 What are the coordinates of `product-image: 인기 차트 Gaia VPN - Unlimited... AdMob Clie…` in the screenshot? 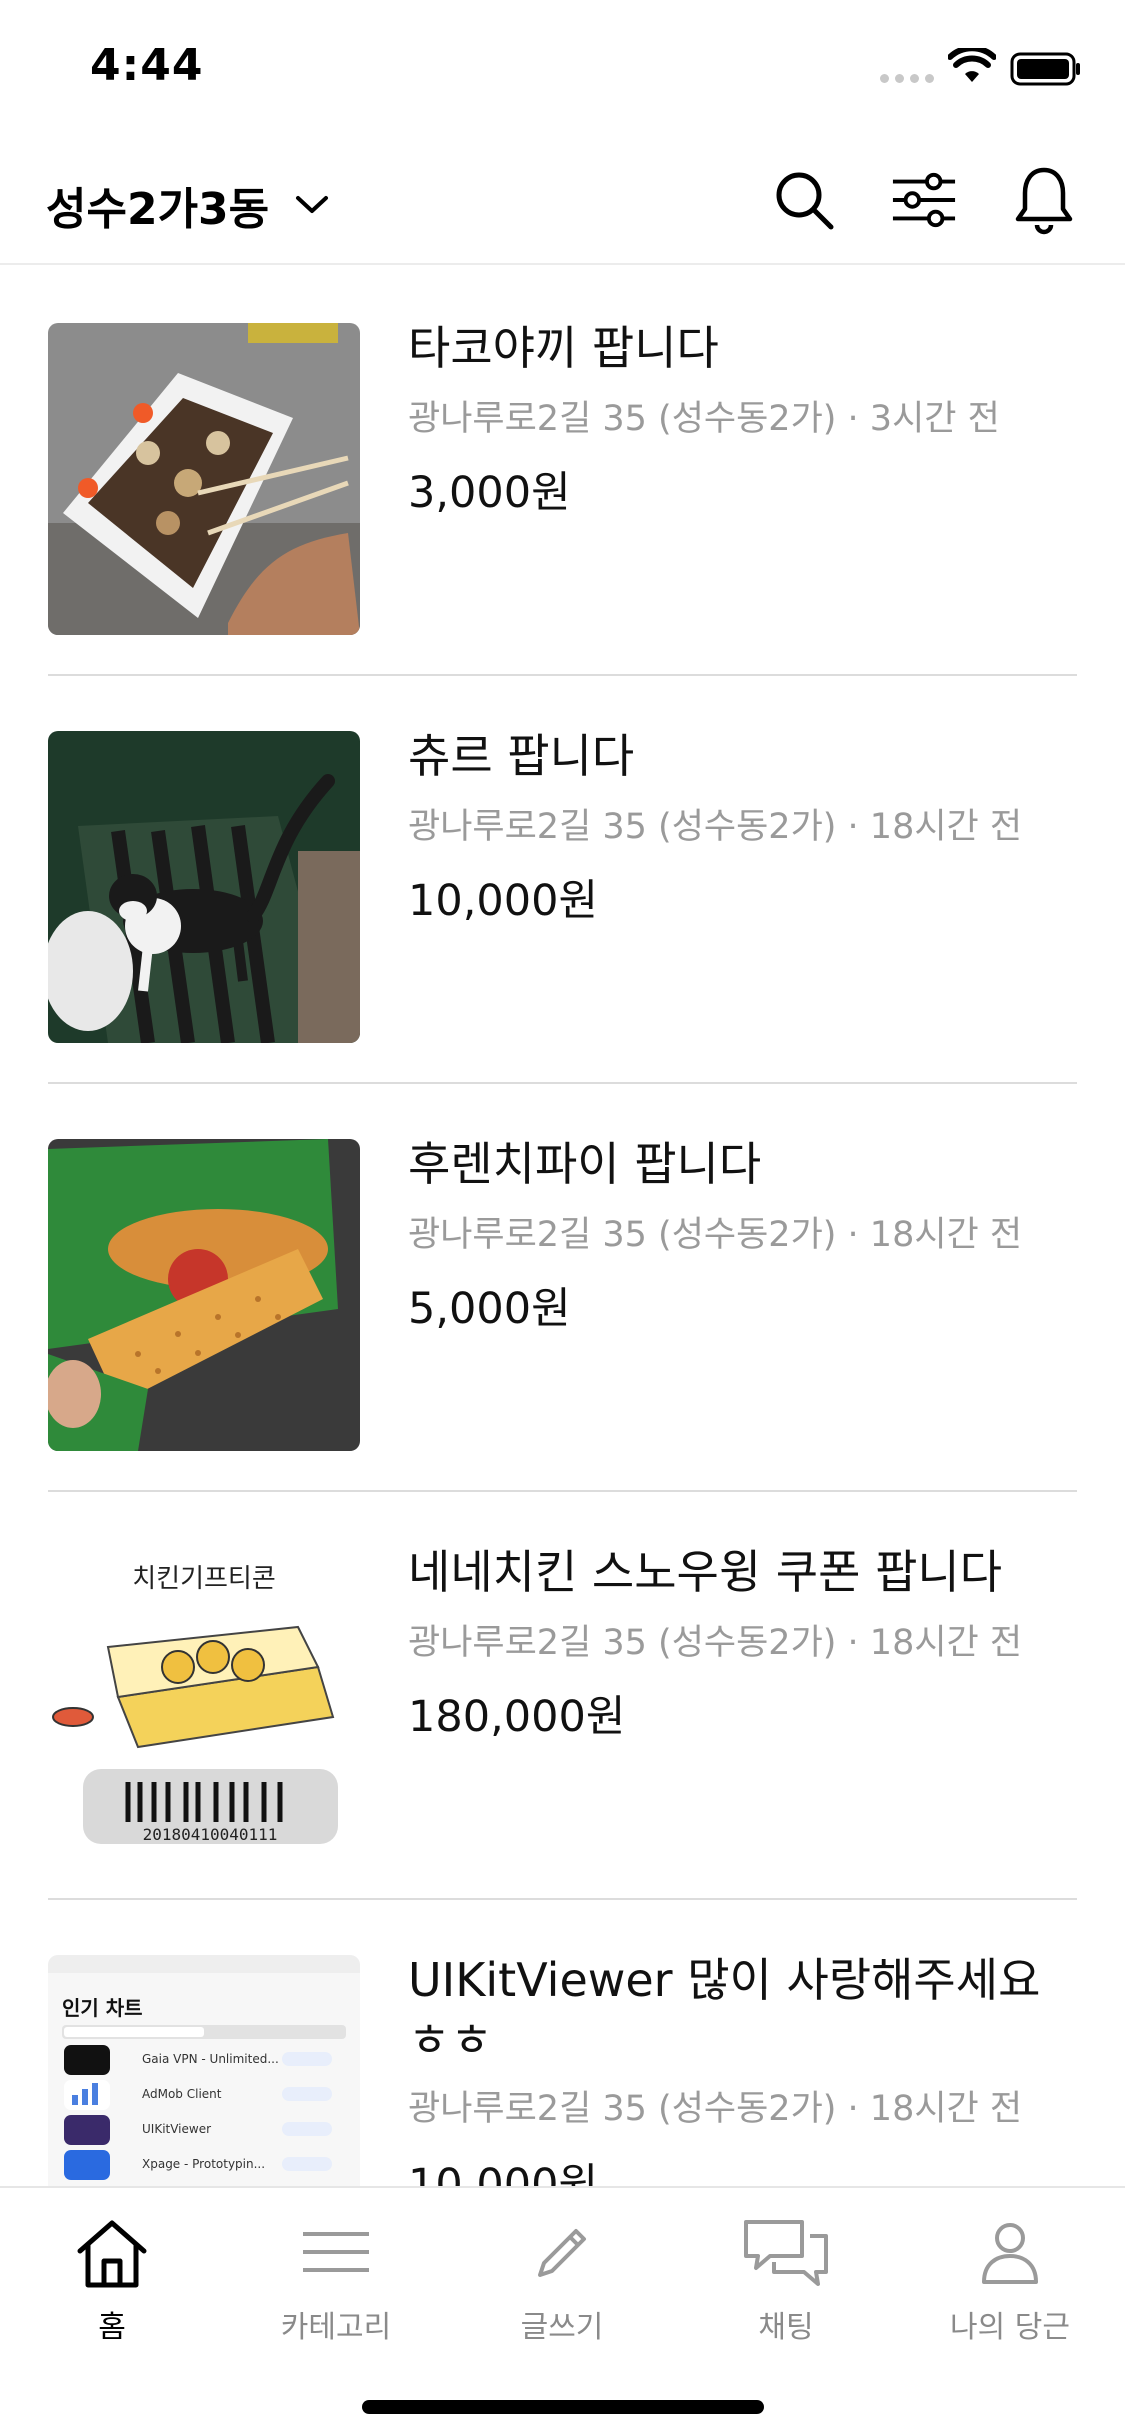 It's located at (204, 2070).